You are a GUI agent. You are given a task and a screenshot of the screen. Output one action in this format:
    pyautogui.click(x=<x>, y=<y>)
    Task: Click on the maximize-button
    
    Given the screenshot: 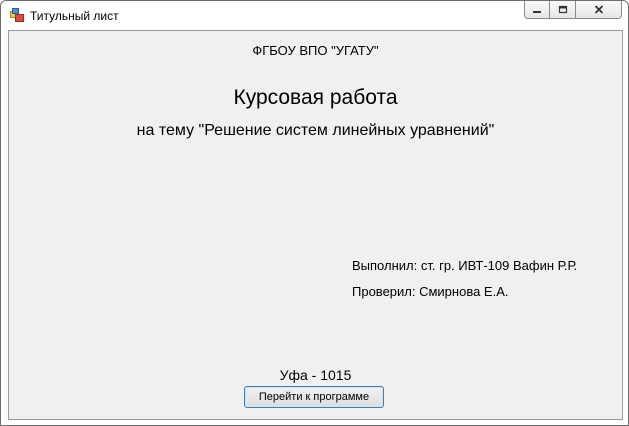 What is the action you would take?
    pyautogui.click(x=563, y=10)
    